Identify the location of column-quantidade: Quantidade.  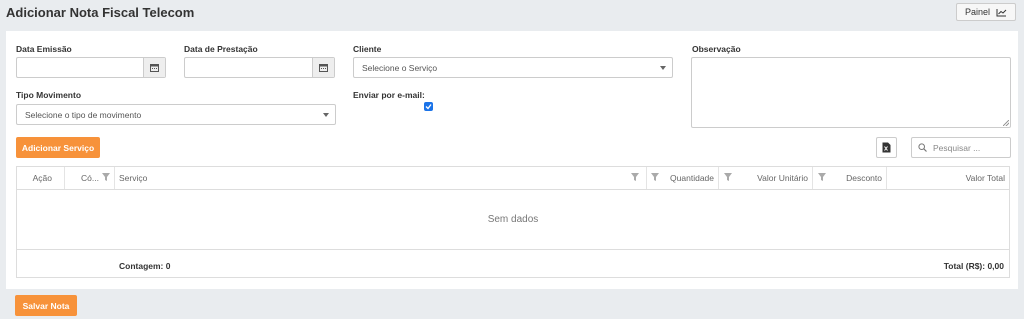
(683, 178).